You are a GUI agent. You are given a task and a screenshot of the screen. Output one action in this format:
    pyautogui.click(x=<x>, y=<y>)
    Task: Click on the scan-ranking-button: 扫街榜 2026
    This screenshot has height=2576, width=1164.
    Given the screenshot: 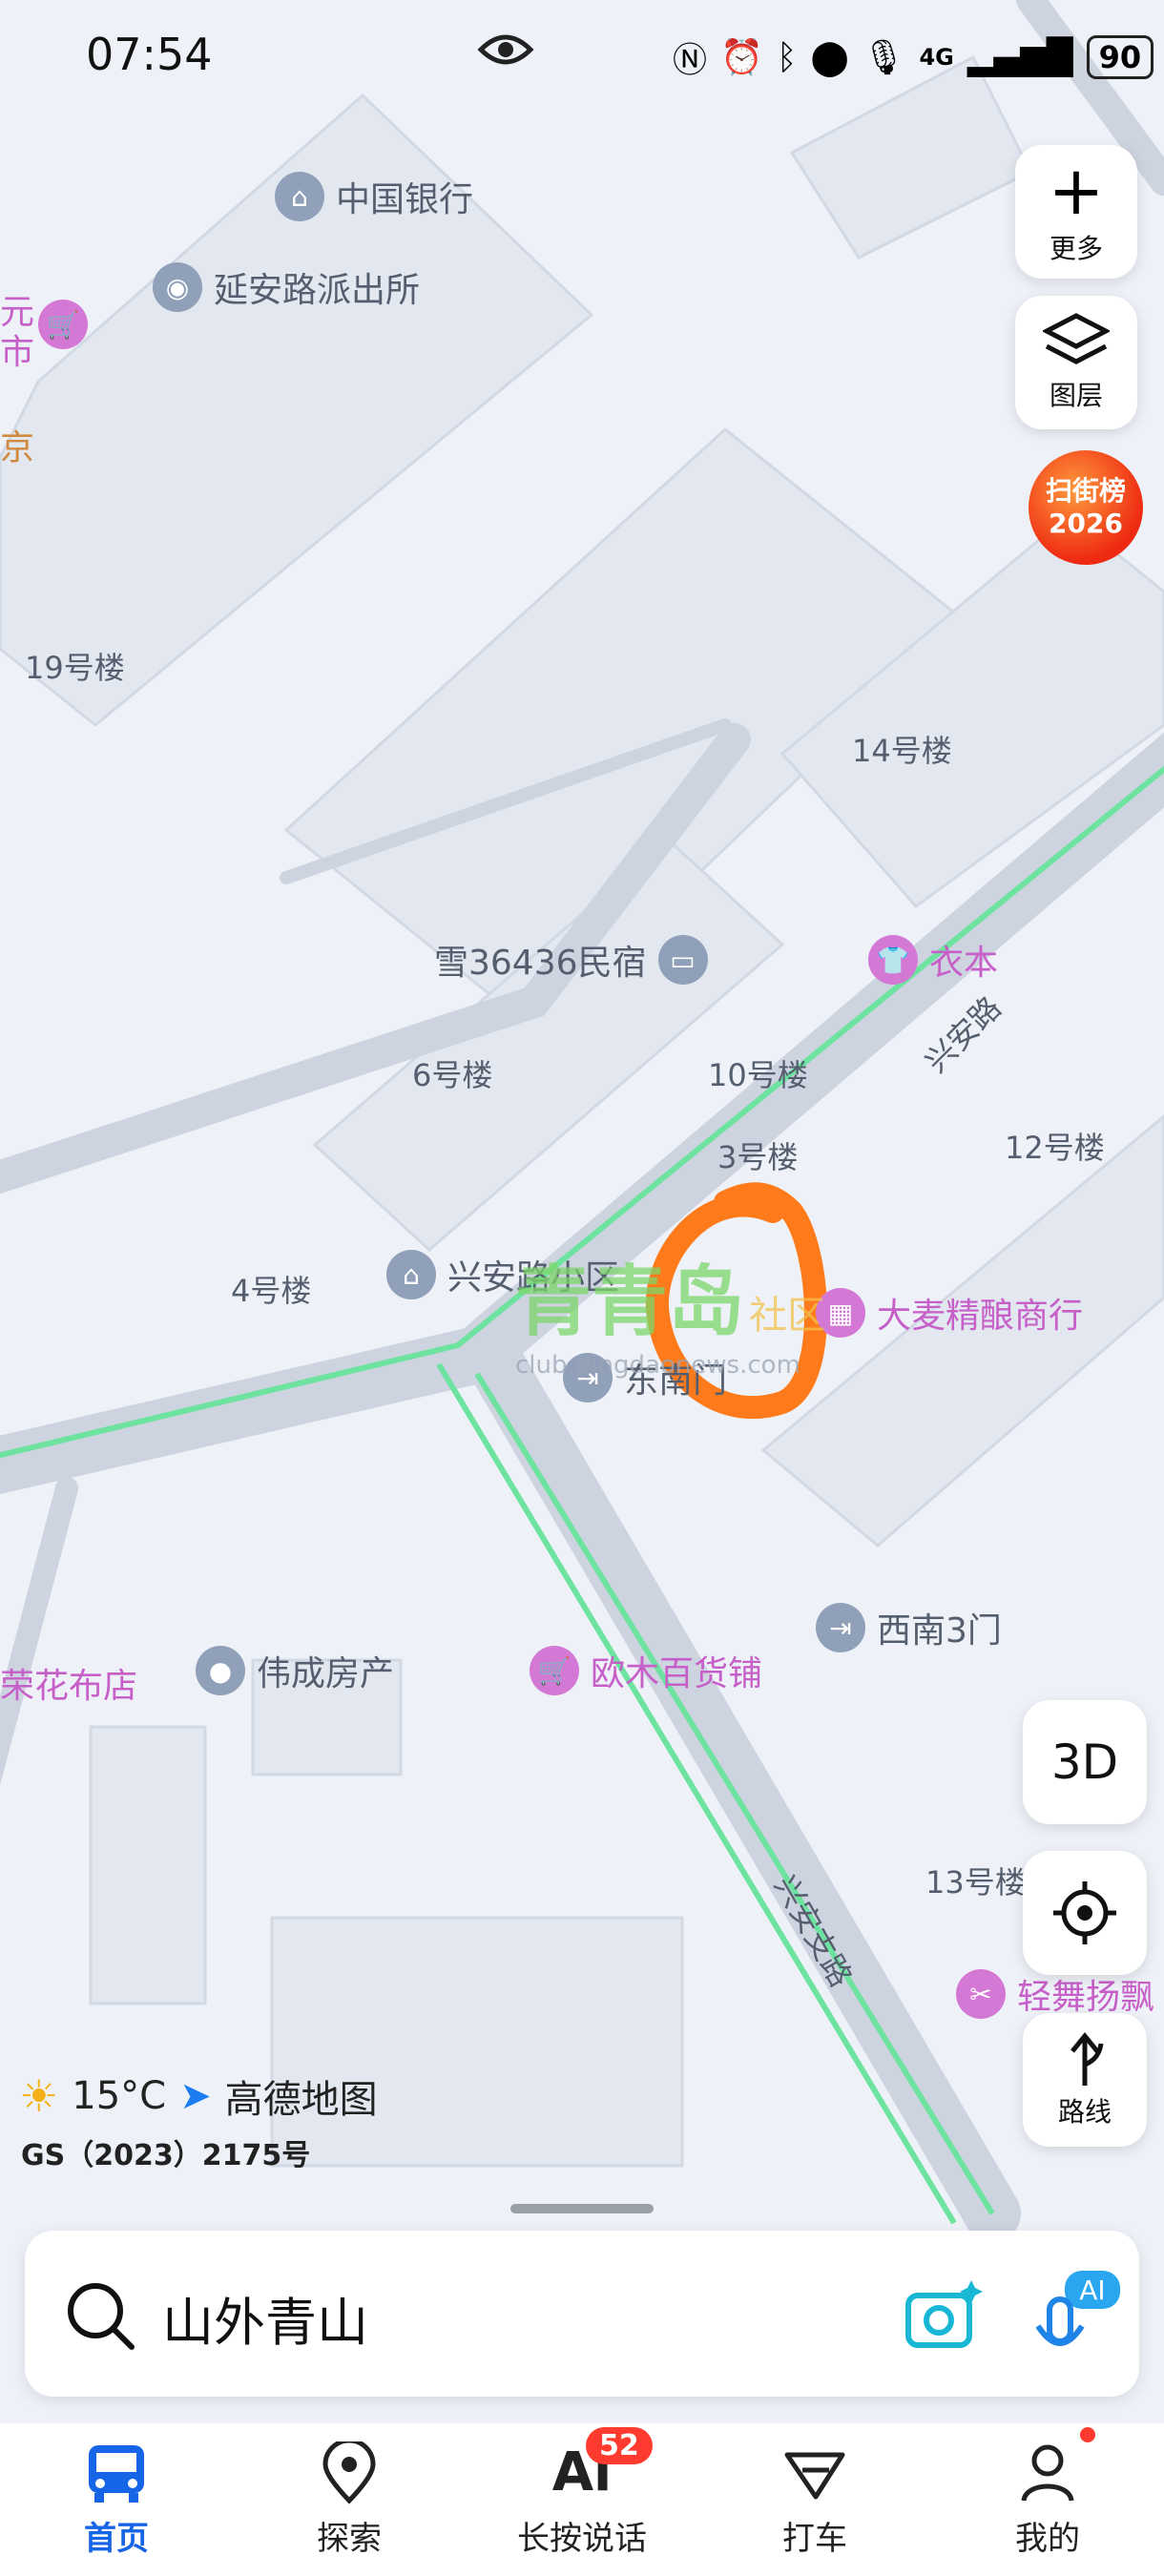 What is the action you would take?
    pyautogui.click(x=1086, y=507)
    